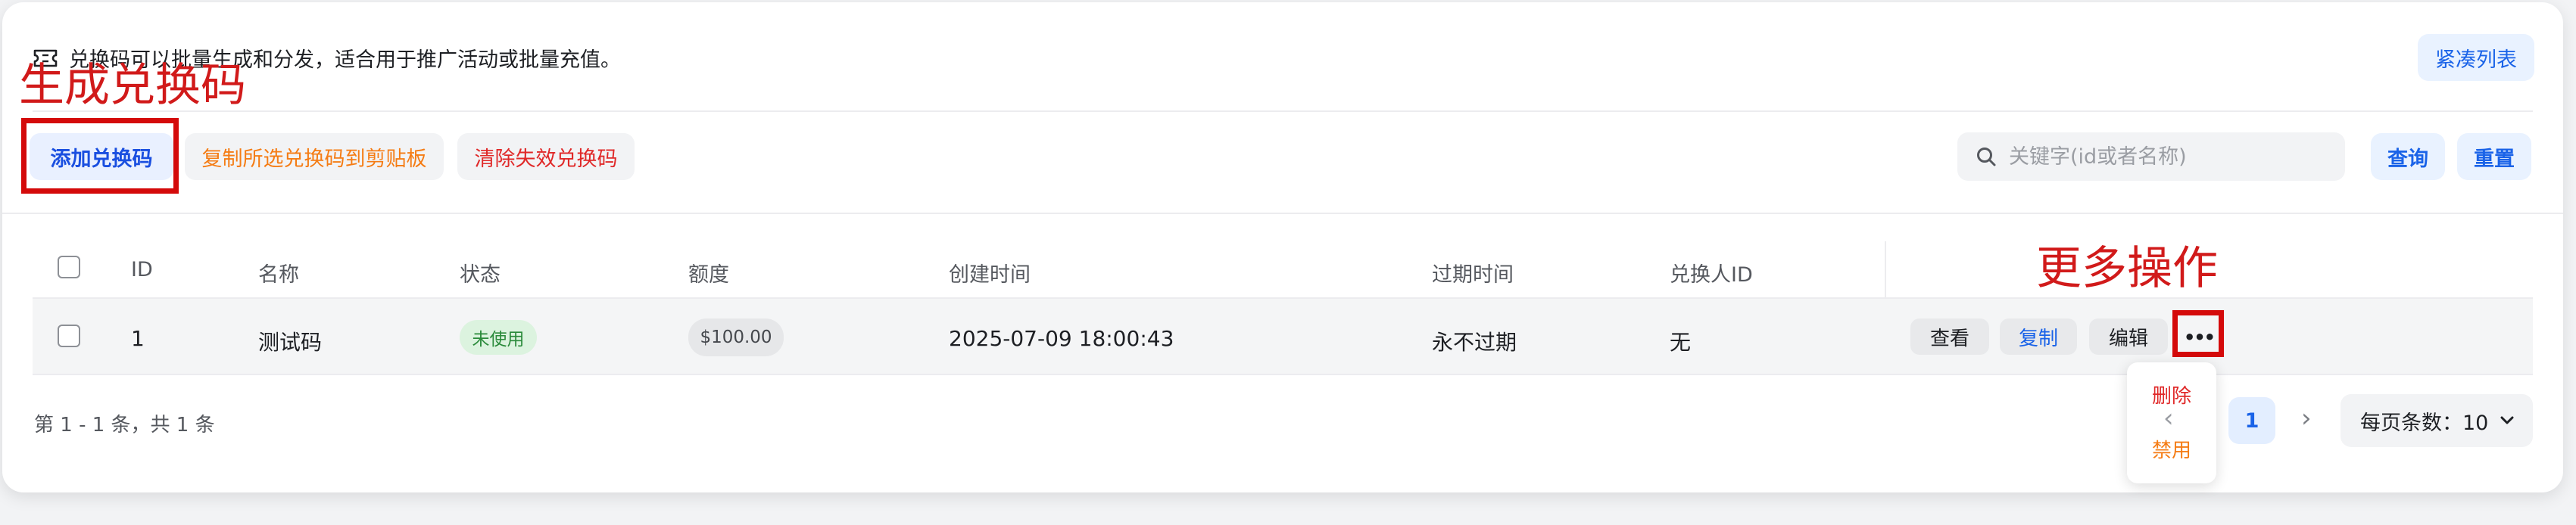 The image size is (2576, 525). What do you see at coordinates (2408, 156) in the screenshot?
I see `query-button: 查询` at bounding box center [2408, 156].